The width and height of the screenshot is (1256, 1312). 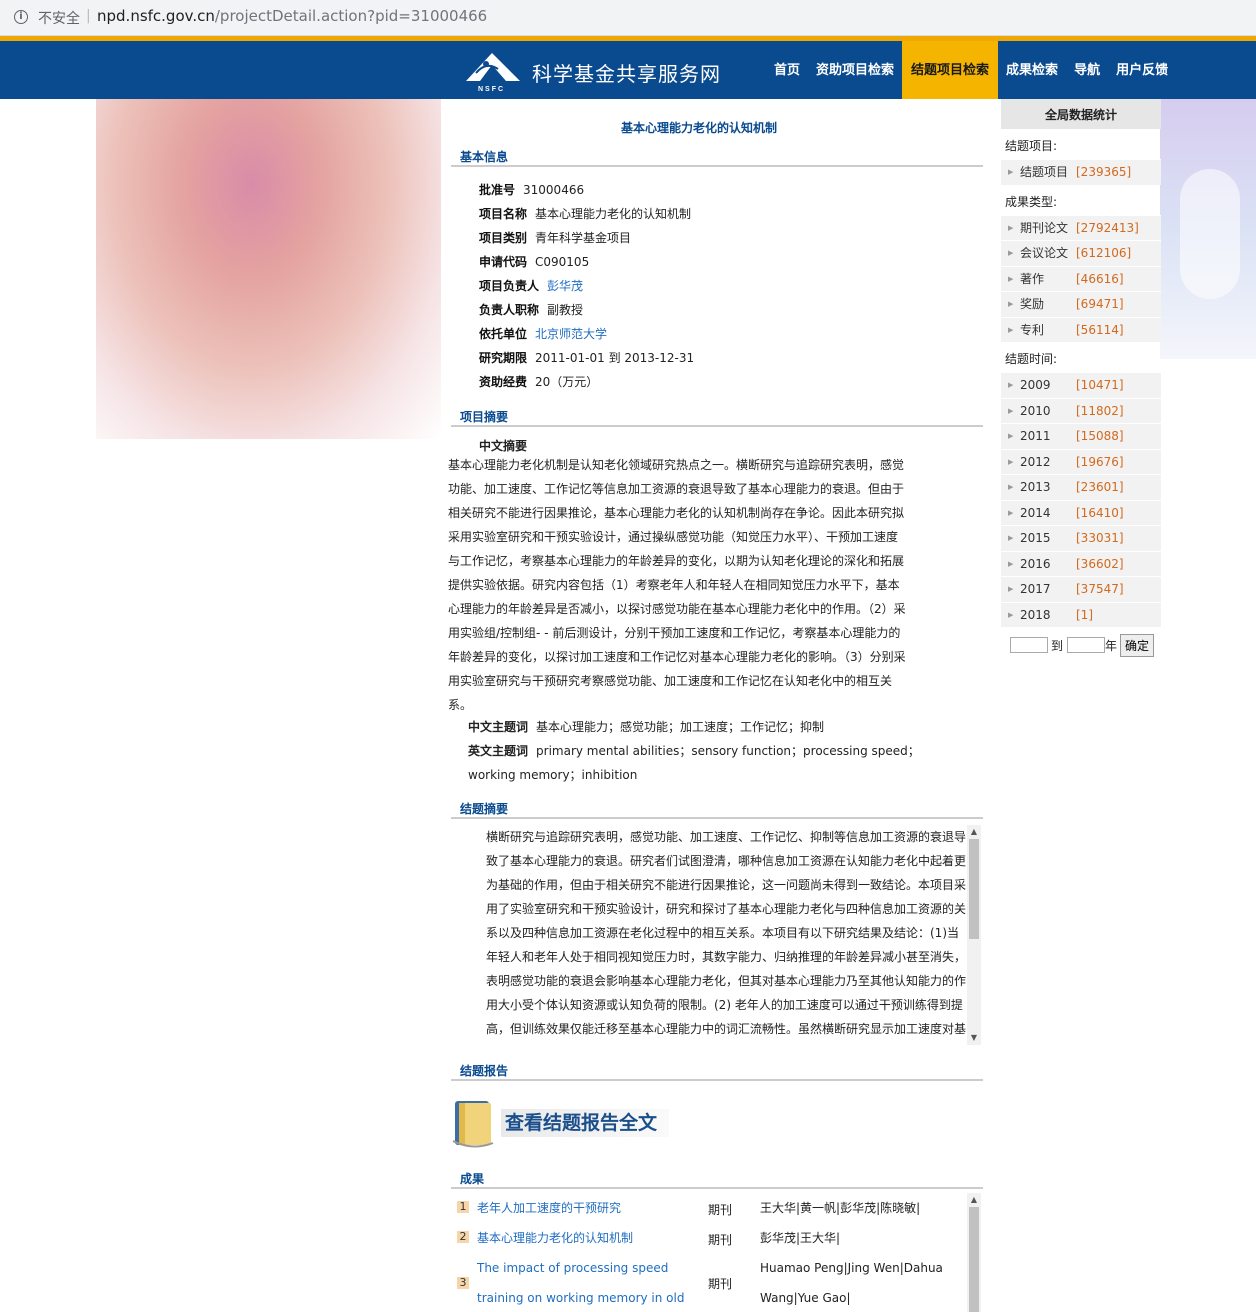 I want to click on view-report-button: 查看结题报告全文, so click(x=560, y=1124).